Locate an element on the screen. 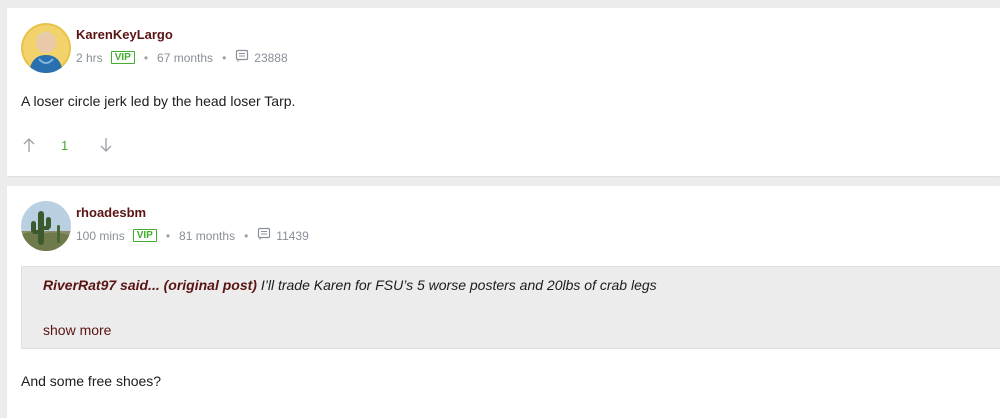  original-post-link: (original post) is located at coordinates (210, 285).